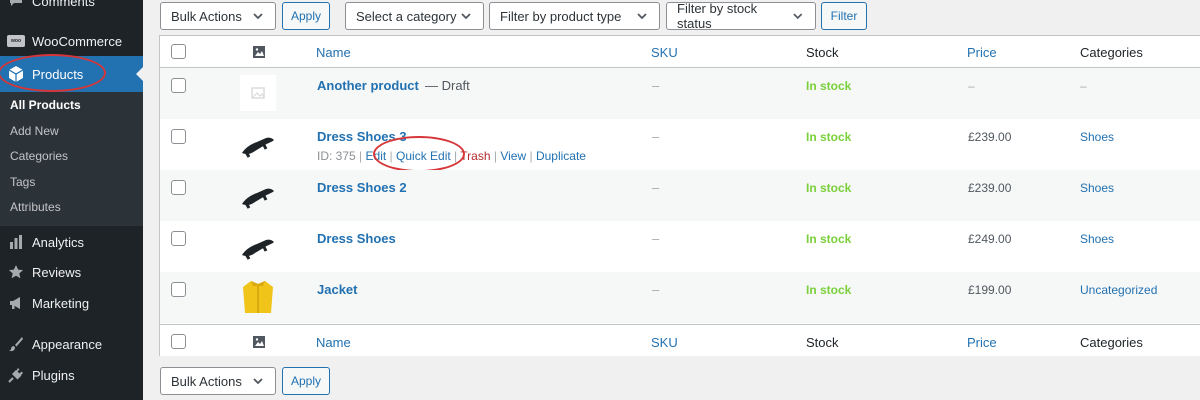 This screenshot has height=400, width=1200. I want to click on table-header: Name SKU Stock Price Categories, so click(680, 52).